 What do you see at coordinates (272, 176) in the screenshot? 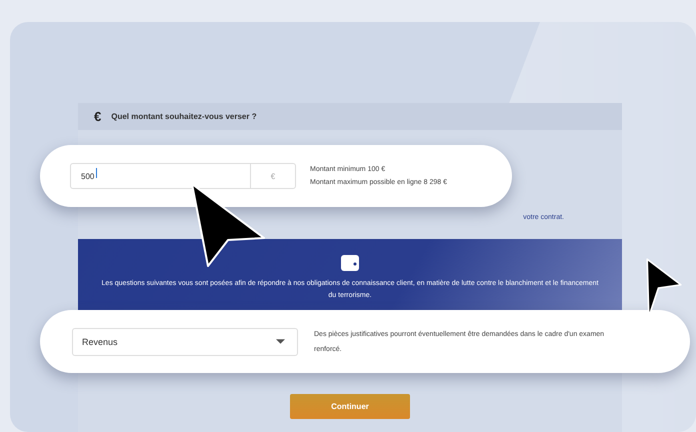
I see `currency-label: €` at bounding box center [272, 176].